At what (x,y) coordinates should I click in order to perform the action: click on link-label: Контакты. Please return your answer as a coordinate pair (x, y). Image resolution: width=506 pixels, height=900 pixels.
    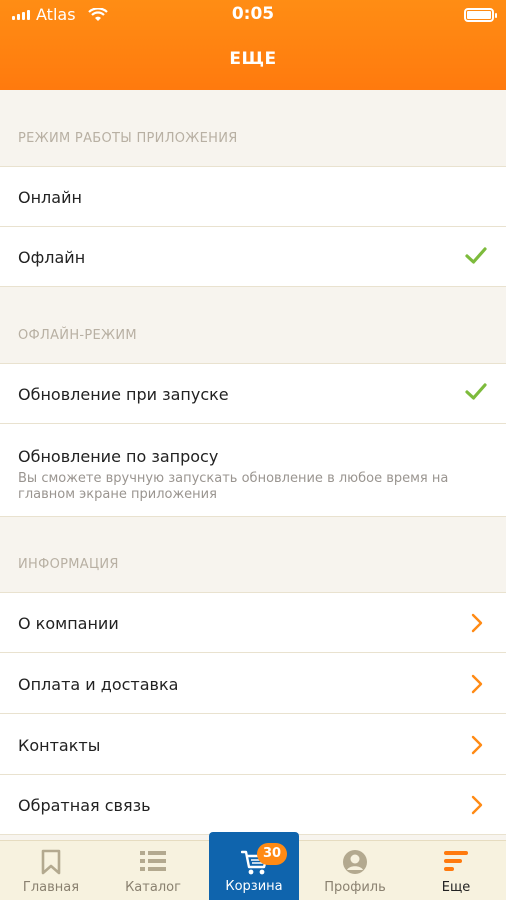
    Looking at the image, I should click on (59, 745).